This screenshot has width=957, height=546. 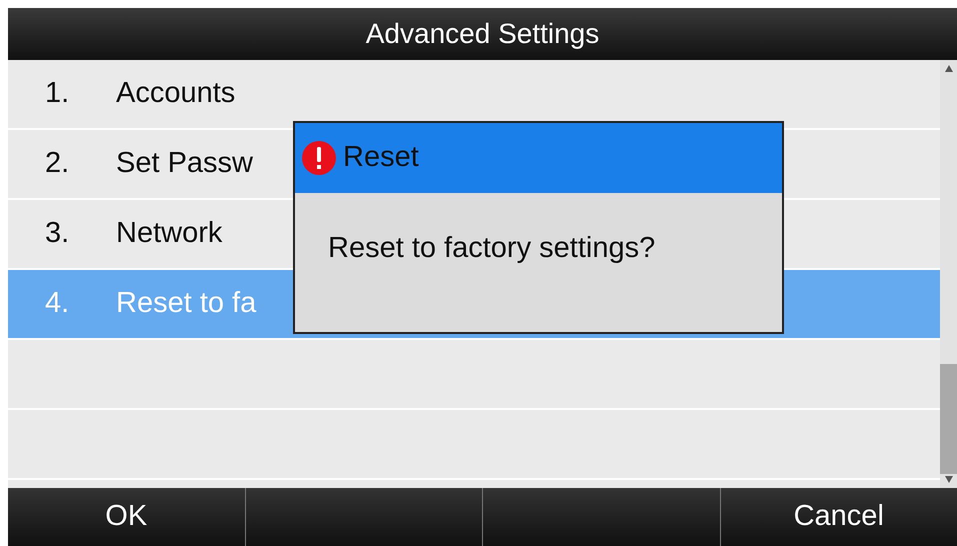 I want to click on item-number: 1., so click(x=57, y=94).